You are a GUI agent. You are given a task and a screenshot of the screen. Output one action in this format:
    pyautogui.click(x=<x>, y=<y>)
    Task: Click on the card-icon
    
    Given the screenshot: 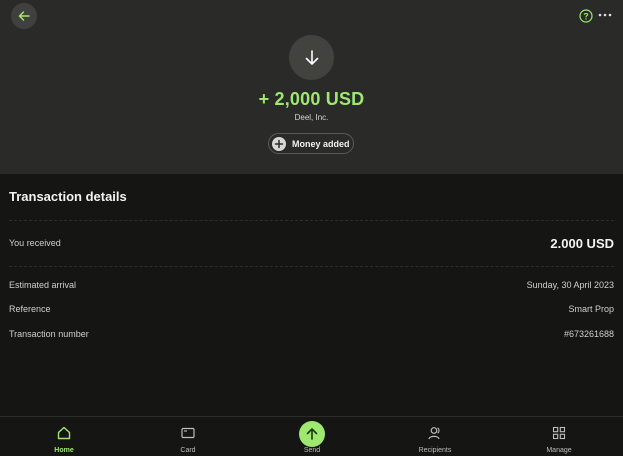 What is the action you would take?
    pyautogui.click(x=188, y=433)
    